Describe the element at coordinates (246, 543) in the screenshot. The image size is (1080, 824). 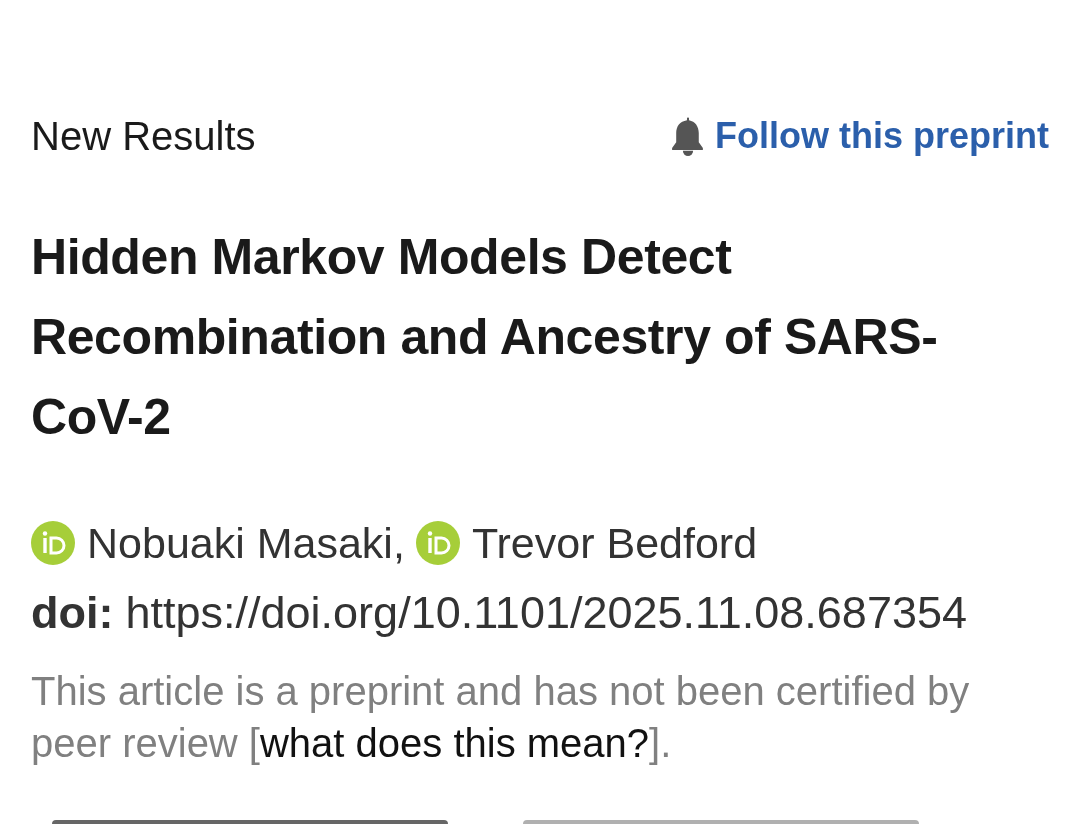
I see `author-link: Nobuaki Masaki,` at that location.